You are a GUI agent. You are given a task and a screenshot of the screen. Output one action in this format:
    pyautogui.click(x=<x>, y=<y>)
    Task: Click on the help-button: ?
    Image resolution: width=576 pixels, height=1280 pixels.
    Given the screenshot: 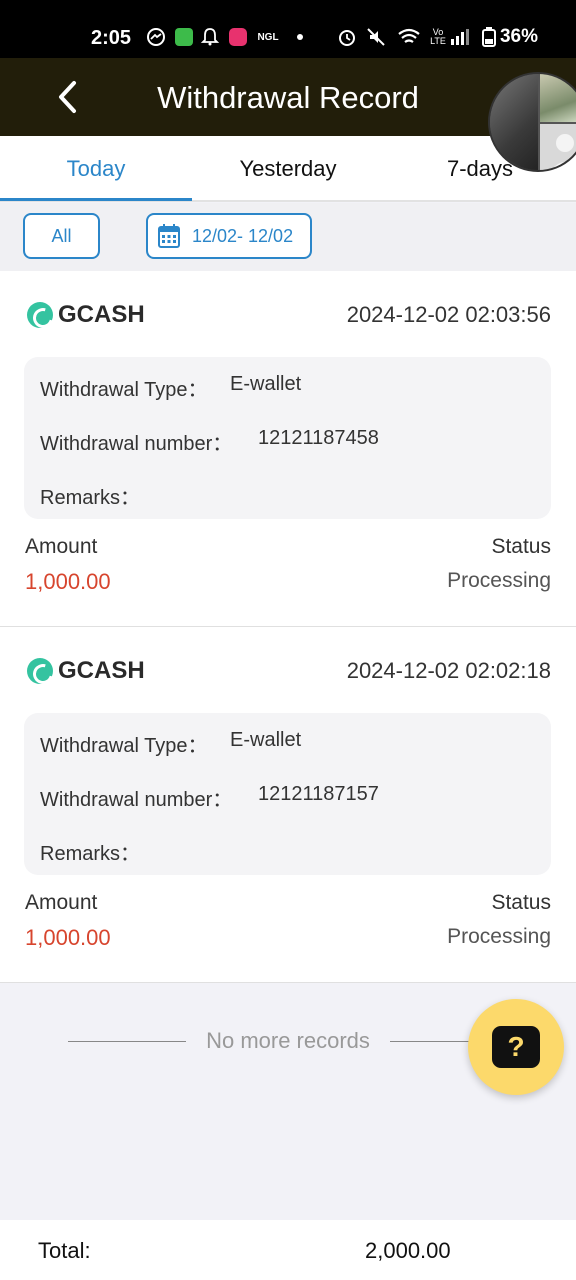 What is the action you would take?
    pyautogui.click(x=516, y=1047)
    